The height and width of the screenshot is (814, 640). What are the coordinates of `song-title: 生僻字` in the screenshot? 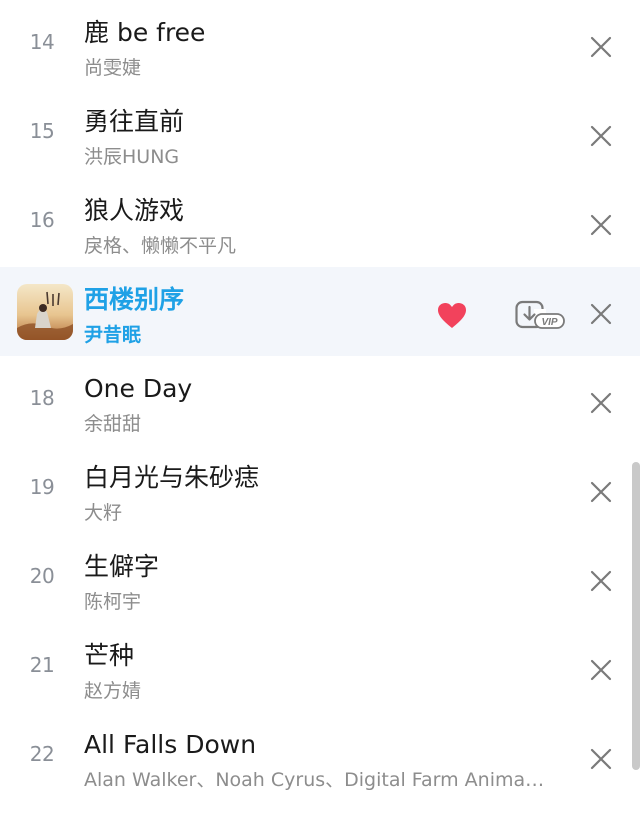 It's located at (122, 566).